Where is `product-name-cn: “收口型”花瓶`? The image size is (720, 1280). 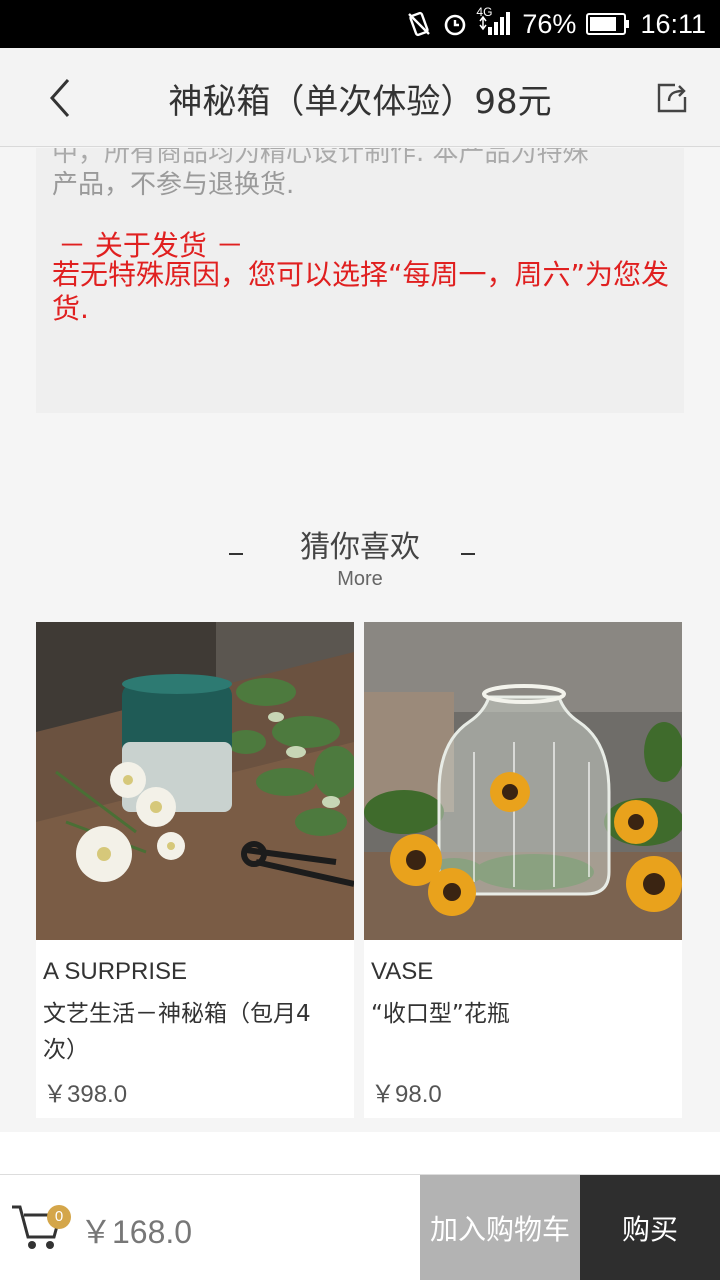
product-name-cn: “收口型”花瓶 is located at coordinates (440, 1014).